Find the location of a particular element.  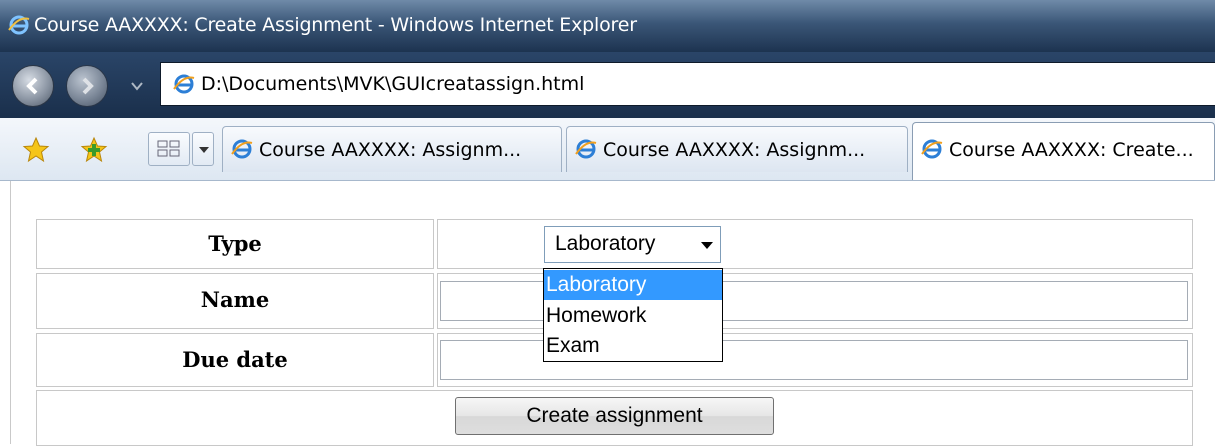

quick-tabs-grid-icon is located at coordinates (168, 148).